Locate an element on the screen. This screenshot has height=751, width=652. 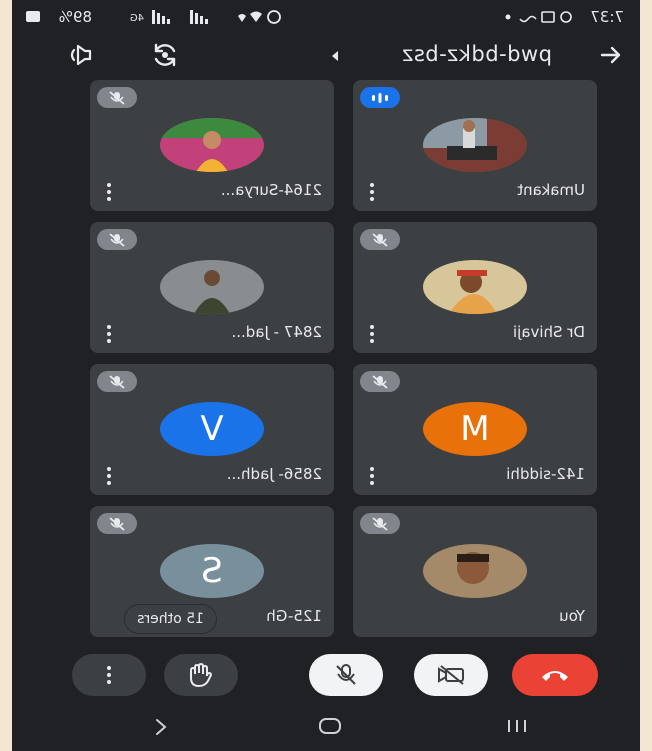
raise-hand-button is located at coordinates (201, 675).